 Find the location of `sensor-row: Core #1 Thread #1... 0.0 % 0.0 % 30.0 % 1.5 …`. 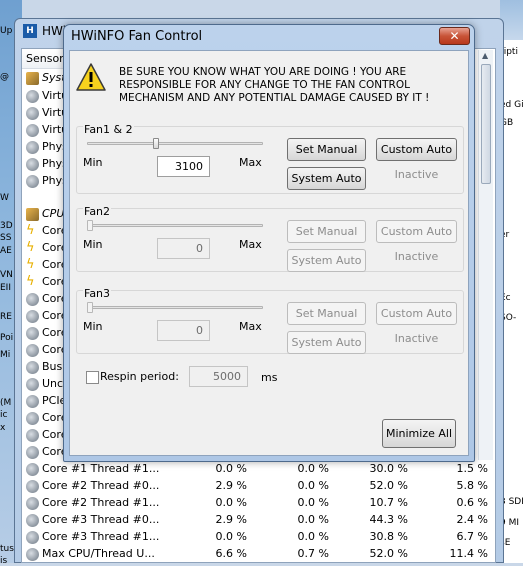

sensor-row: Core #1 Thread #1... 0.0 % 0.0 % 30.0 % 1.5 … is located at coordinates (257, 469).